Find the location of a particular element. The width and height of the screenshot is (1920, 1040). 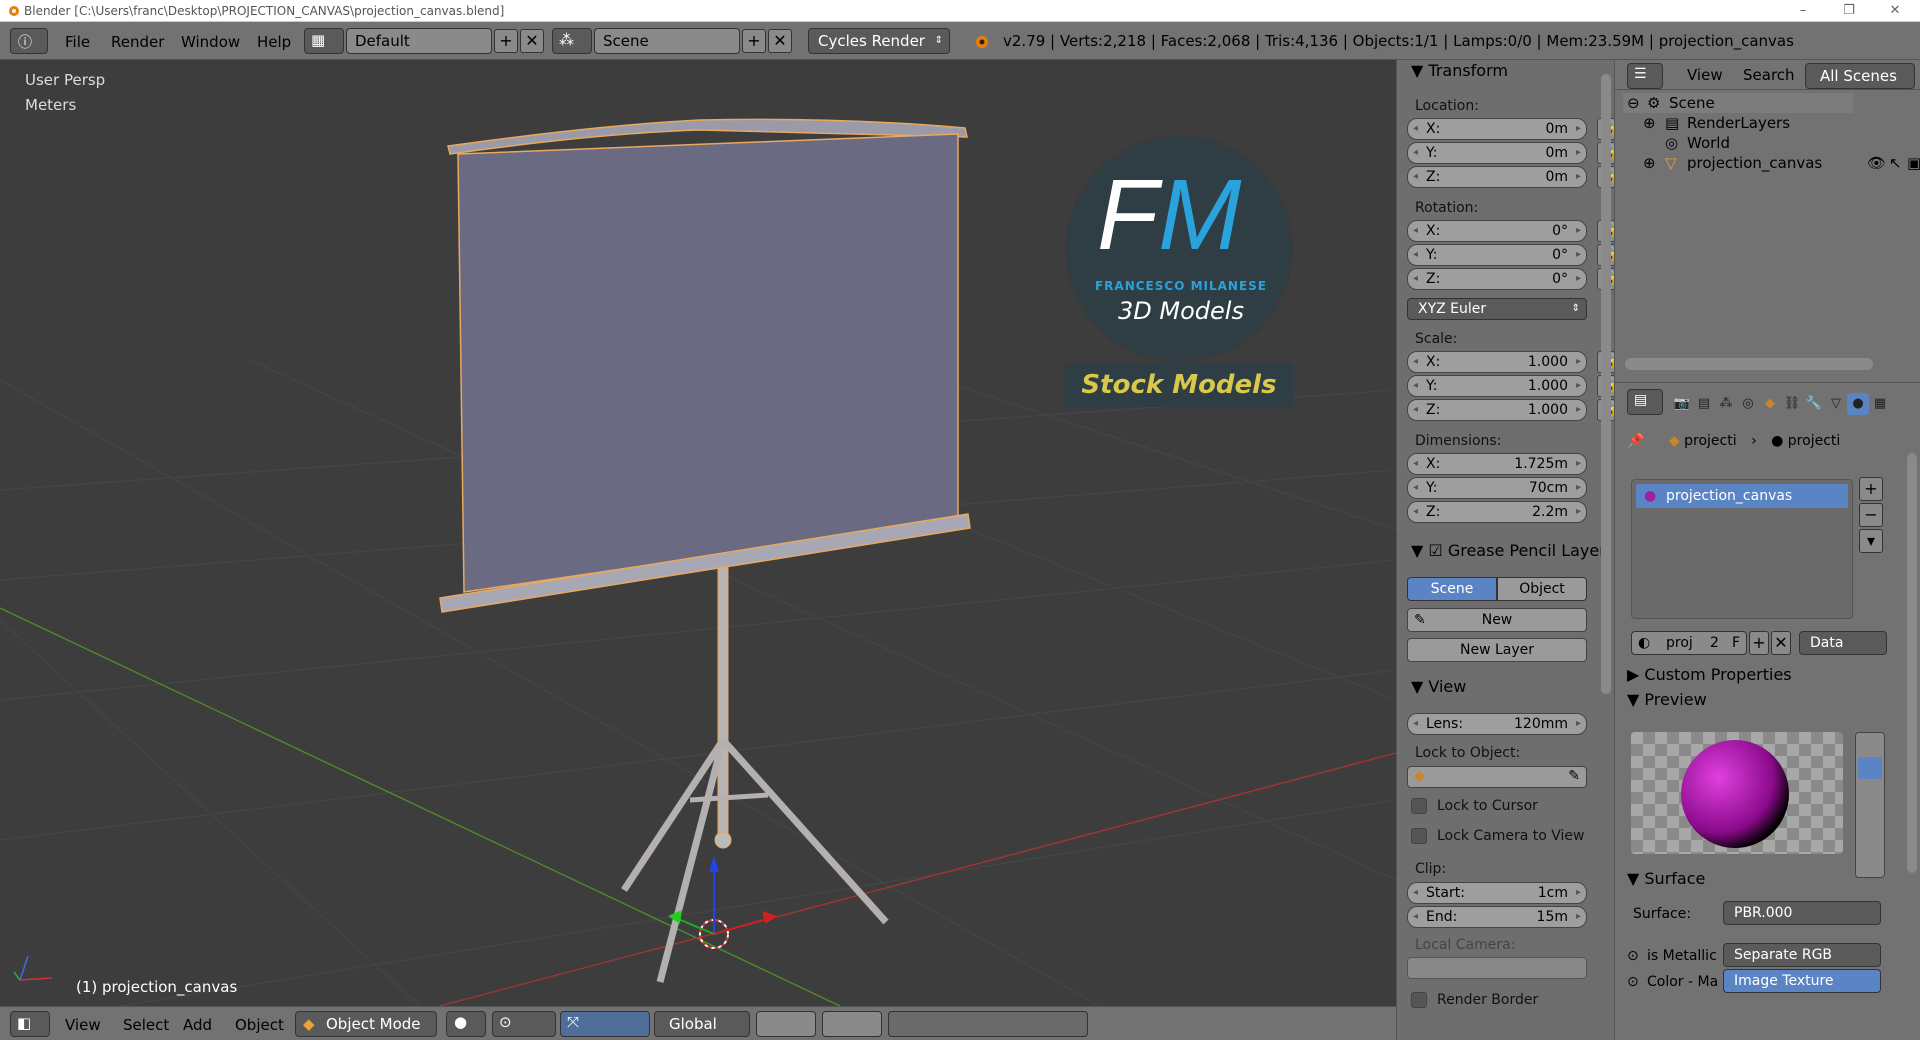

slot-specials-icon: ▾ is located at coordinates (1871, 541).